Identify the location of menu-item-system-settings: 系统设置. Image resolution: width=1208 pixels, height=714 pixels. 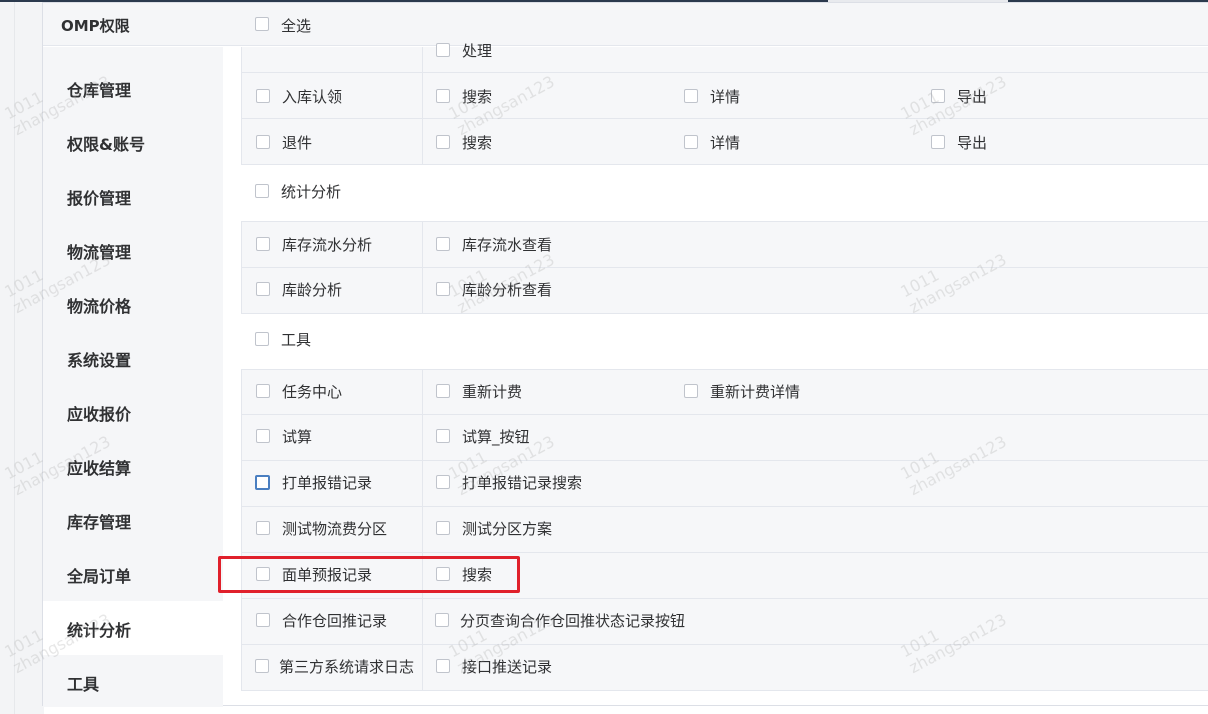
(133, 358).